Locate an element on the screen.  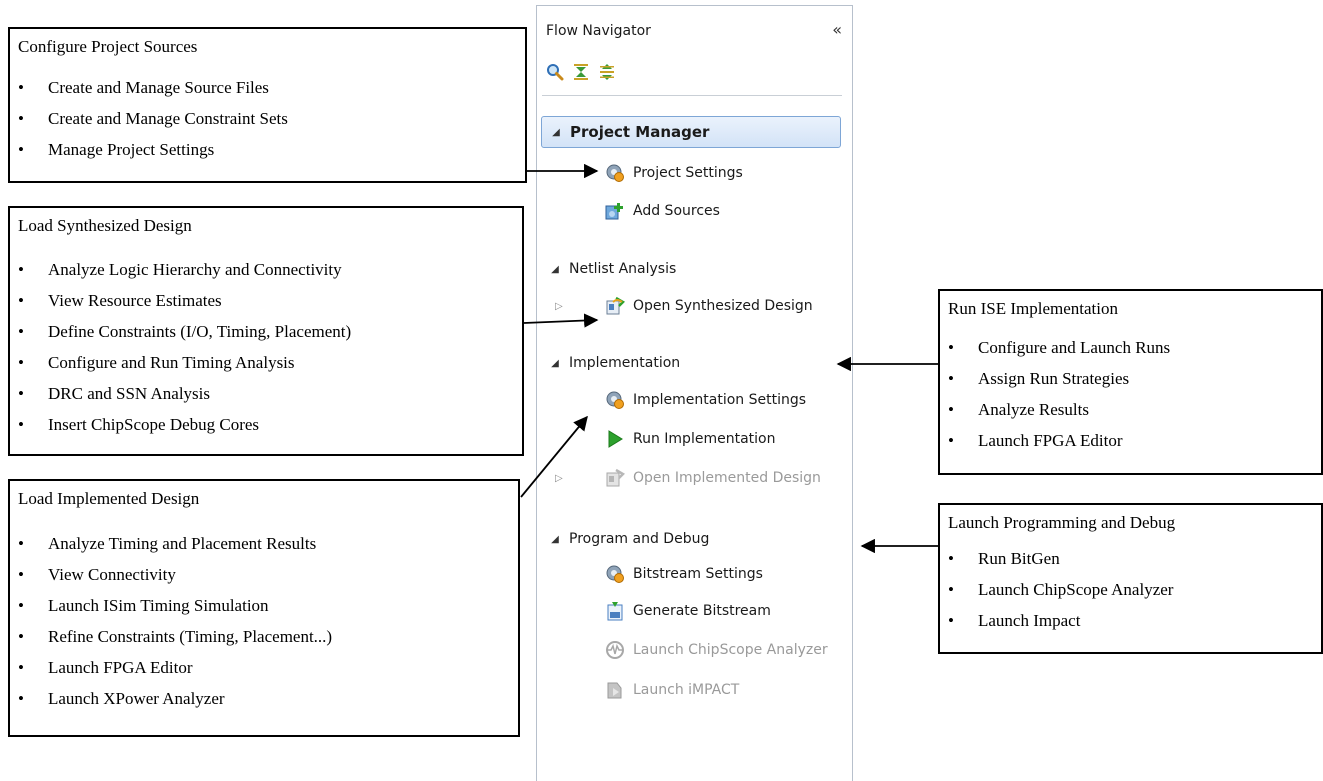
nav-item-implementation-settings: Implementation Settings is located at coordinates (705, 400).